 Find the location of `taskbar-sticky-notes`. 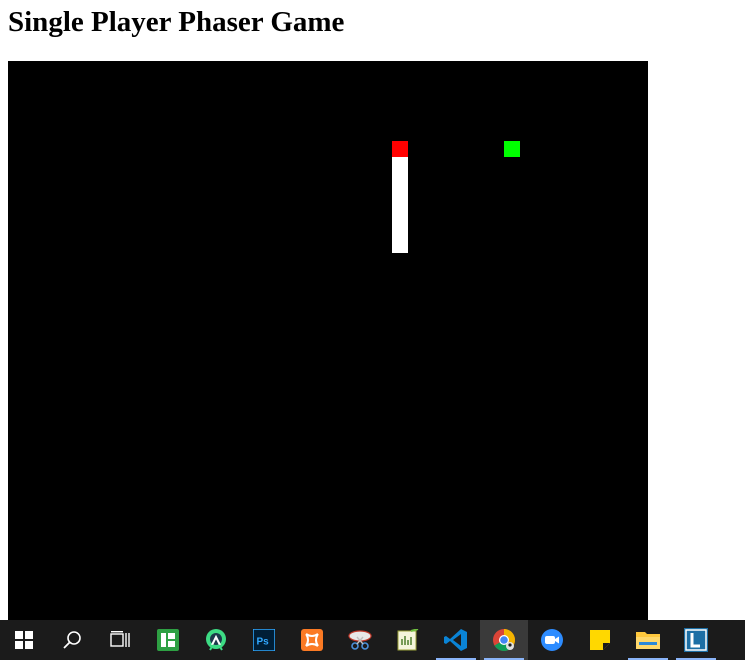

taskbar-sticky-notes is located at coordinates (600, 640).